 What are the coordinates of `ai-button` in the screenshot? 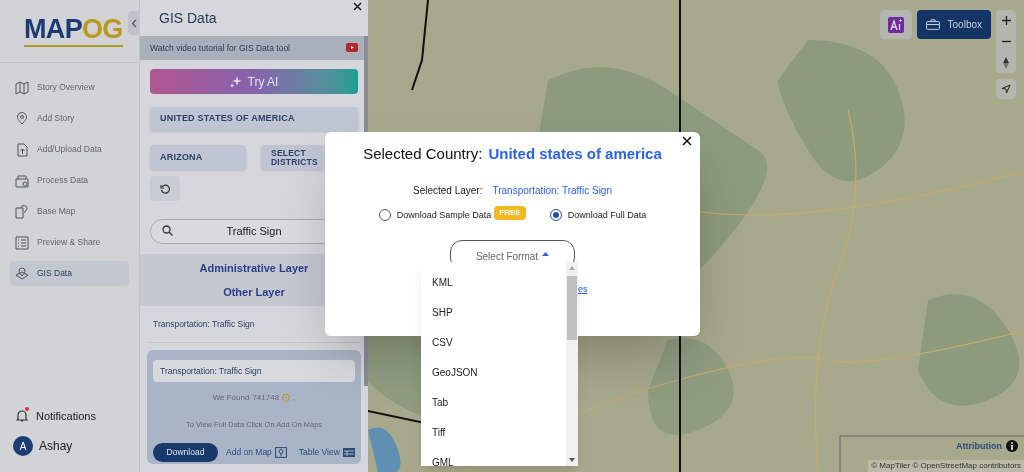 It's located at (895, 24).